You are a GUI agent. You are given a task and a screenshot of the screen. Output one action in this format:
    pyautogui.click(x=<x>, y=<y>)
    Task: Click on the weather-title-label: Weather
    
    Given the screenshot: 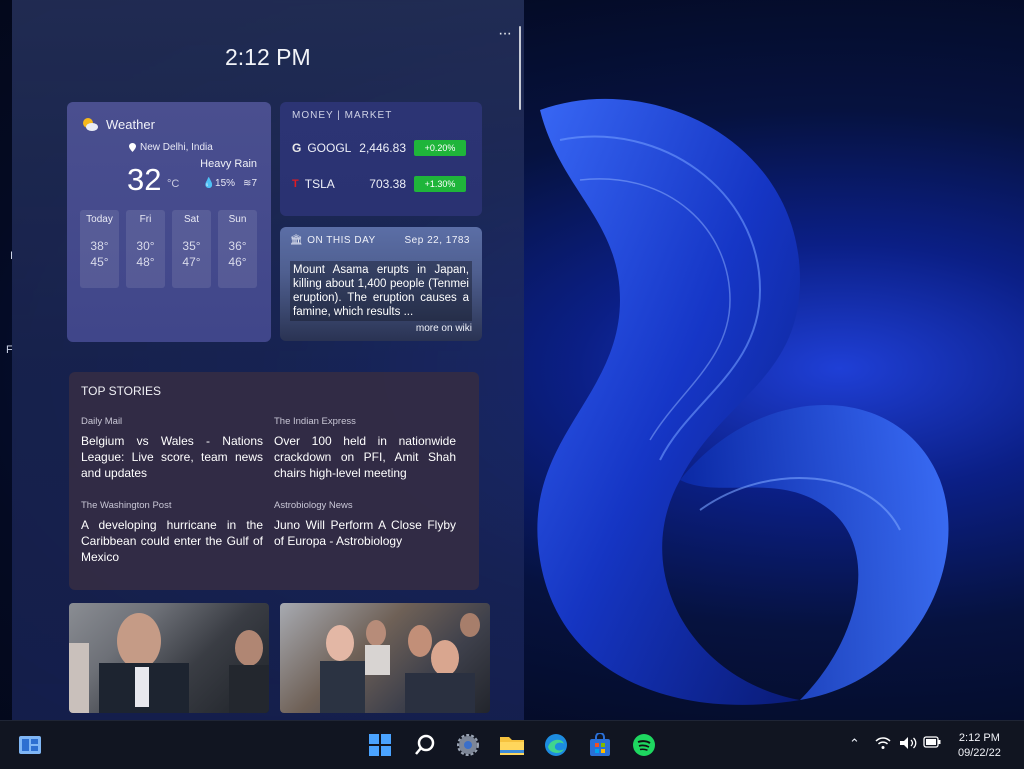 What is the action you would take?
    pyautogui.click(x=130, y=124)
    